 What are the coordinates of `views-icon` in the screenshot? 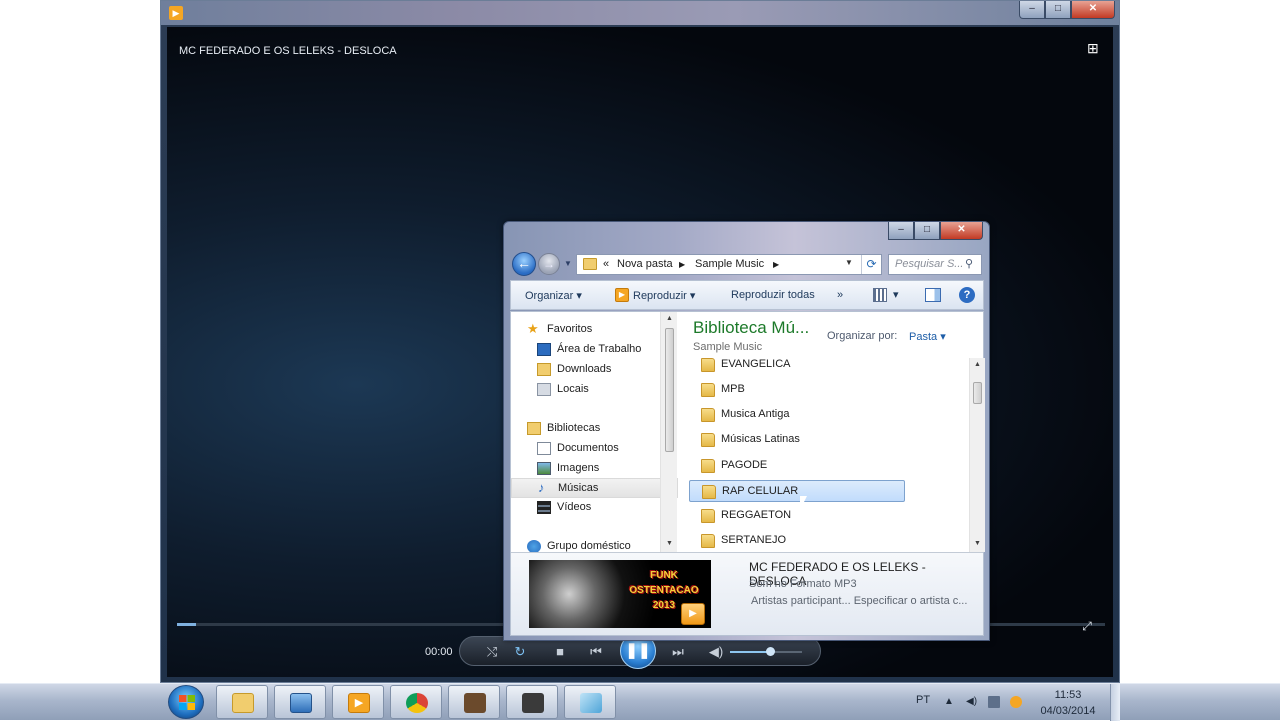 It's located at (880, 295).